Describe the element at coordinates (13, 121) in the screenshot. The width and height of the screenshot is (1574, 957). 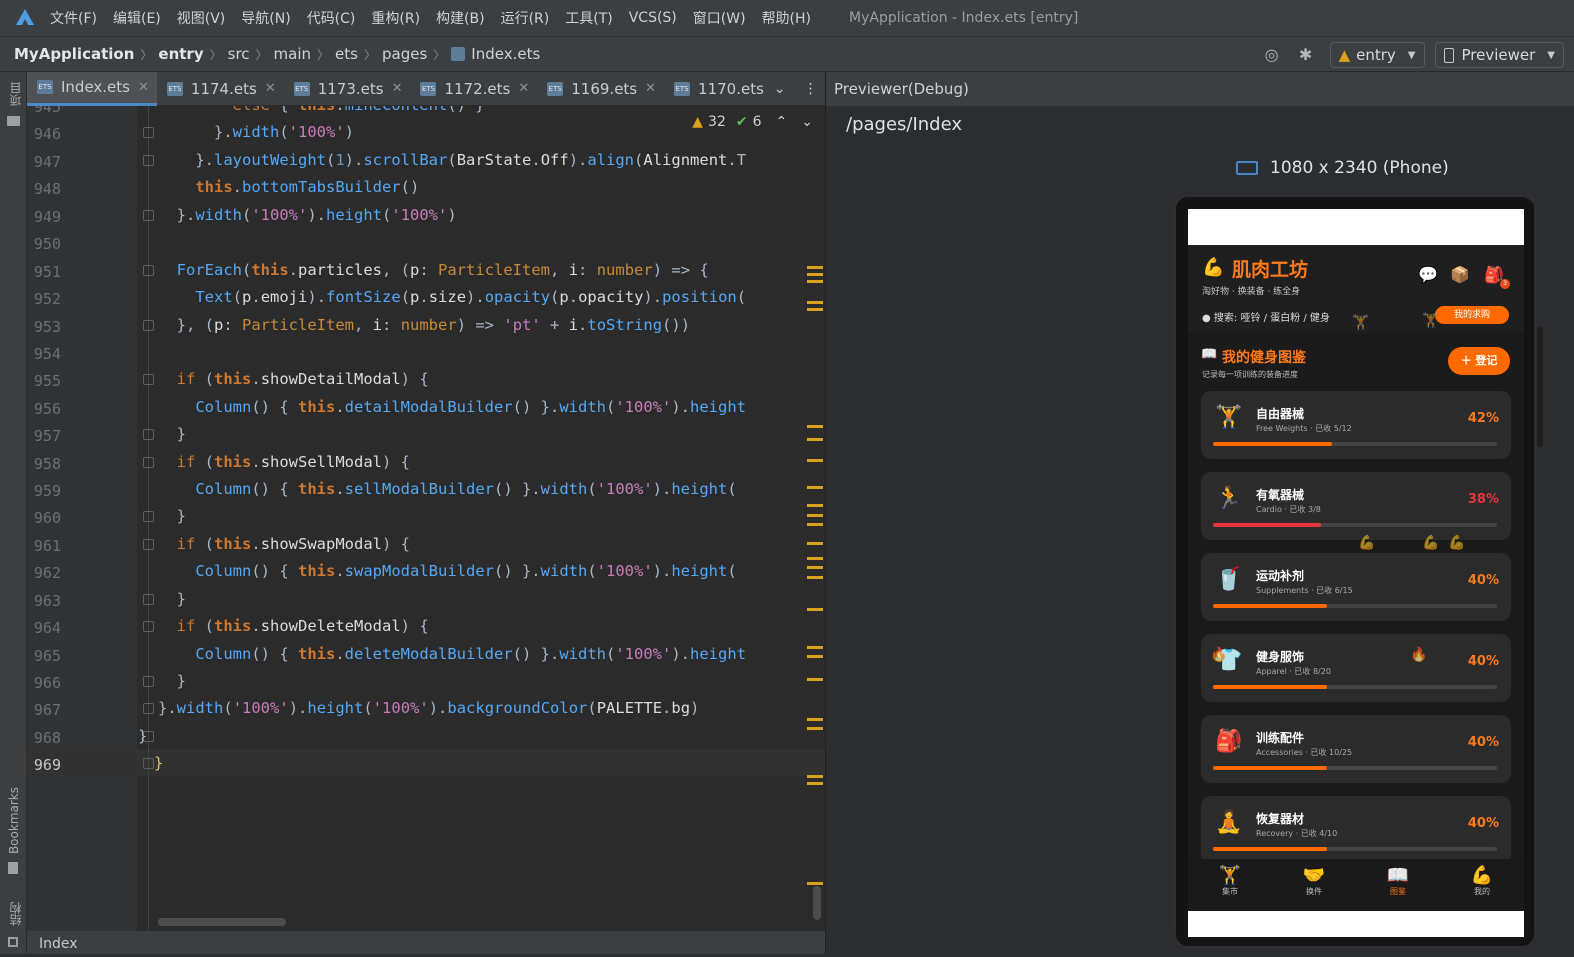
I see `folder-icon` at that location.